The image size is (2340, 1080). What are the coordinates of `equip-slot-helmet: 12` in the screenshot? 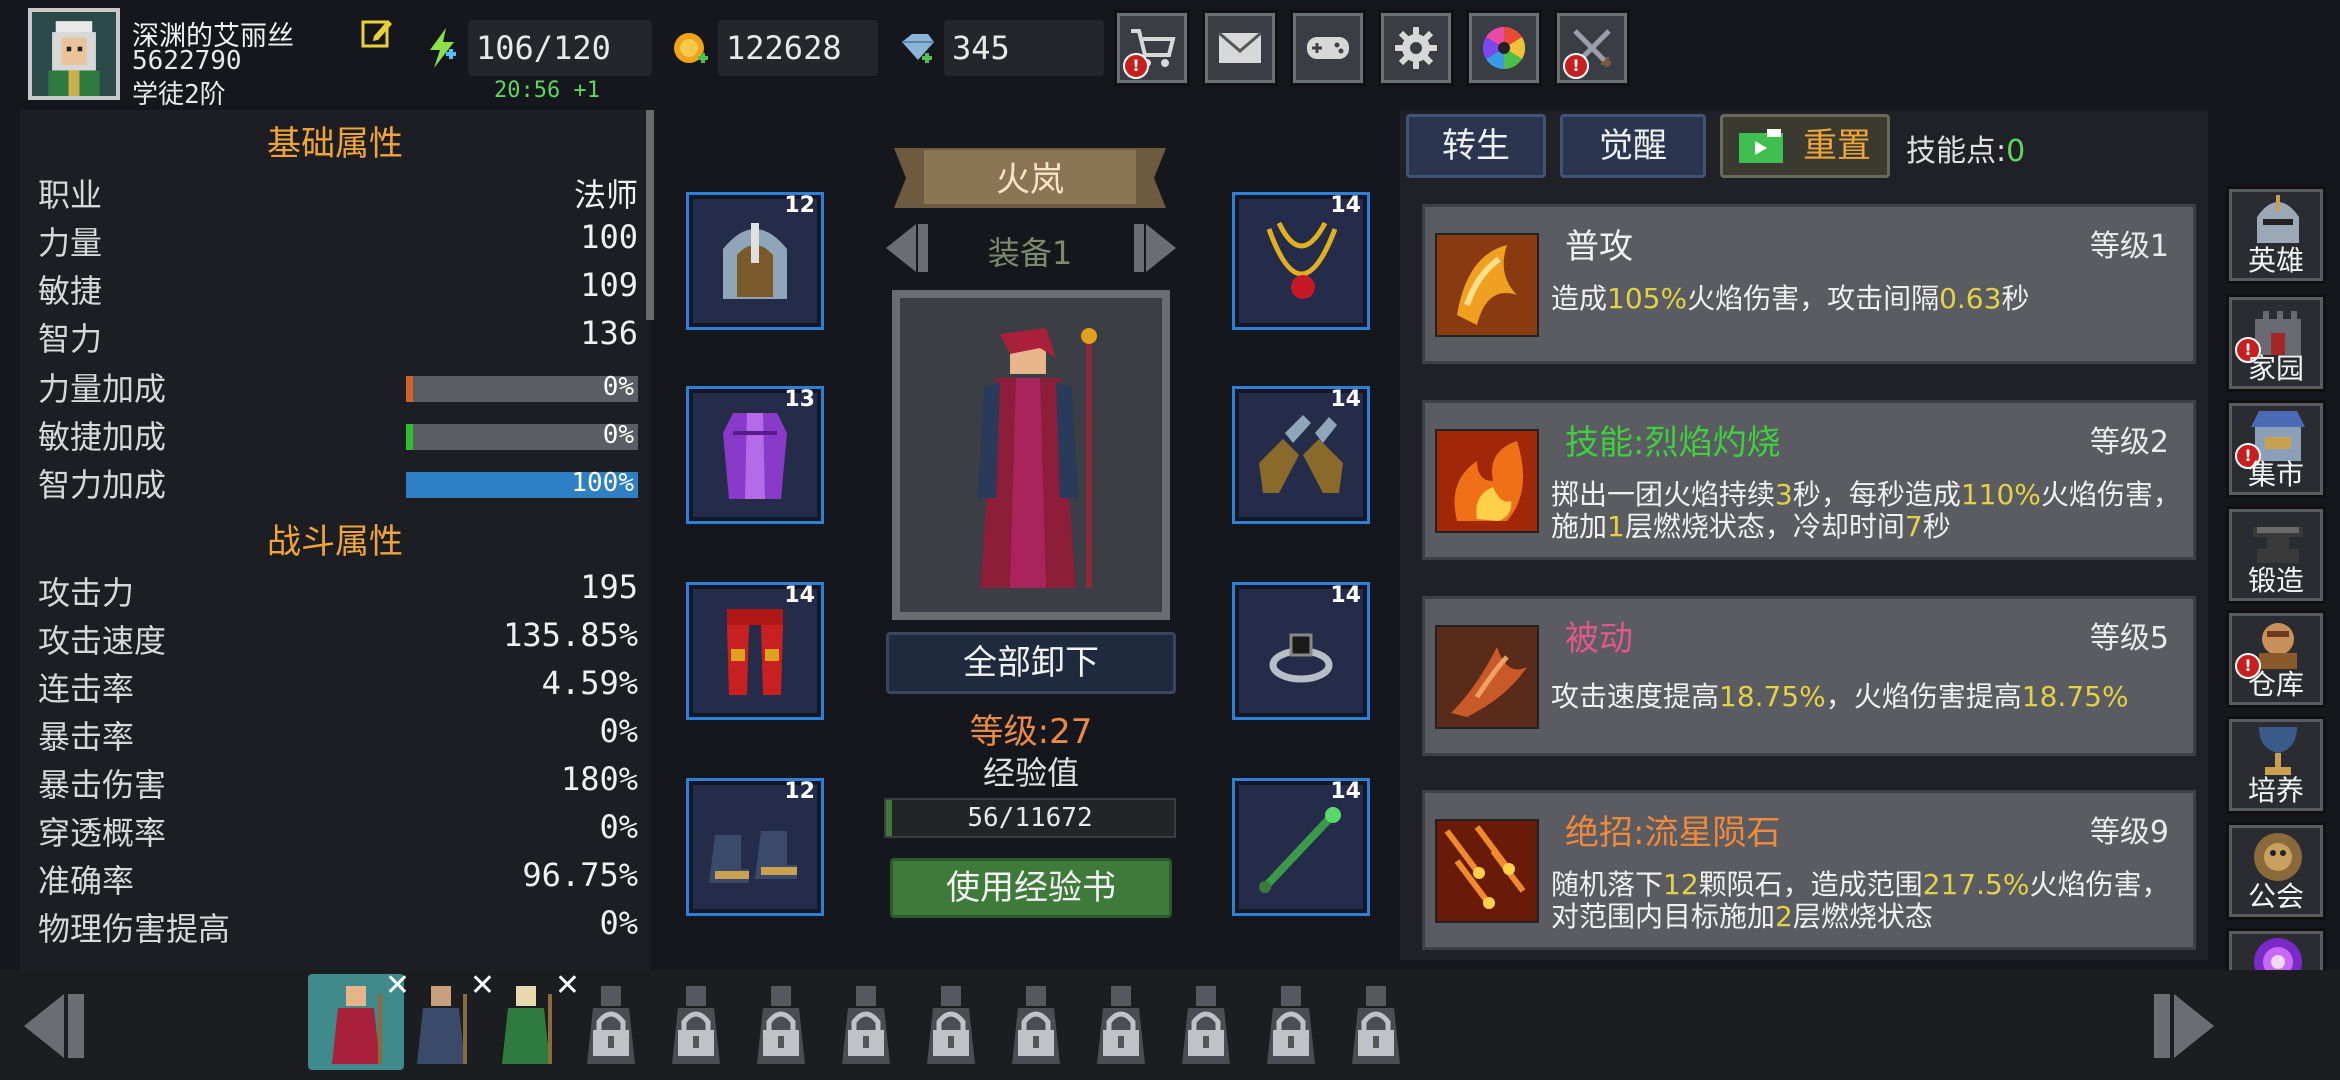 It's located at (755, 261).